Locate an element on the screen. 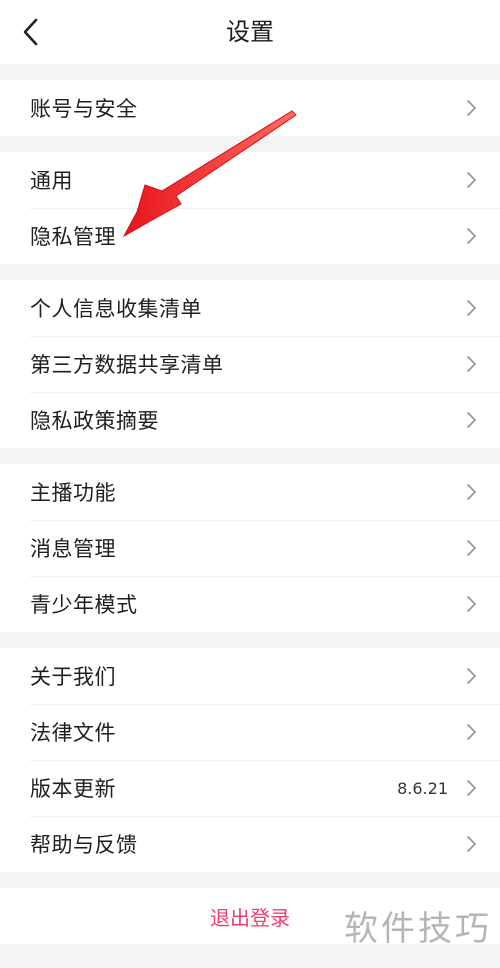  settings-row-privacy-management: 隐私管理 is located at coordinates (250, 236).